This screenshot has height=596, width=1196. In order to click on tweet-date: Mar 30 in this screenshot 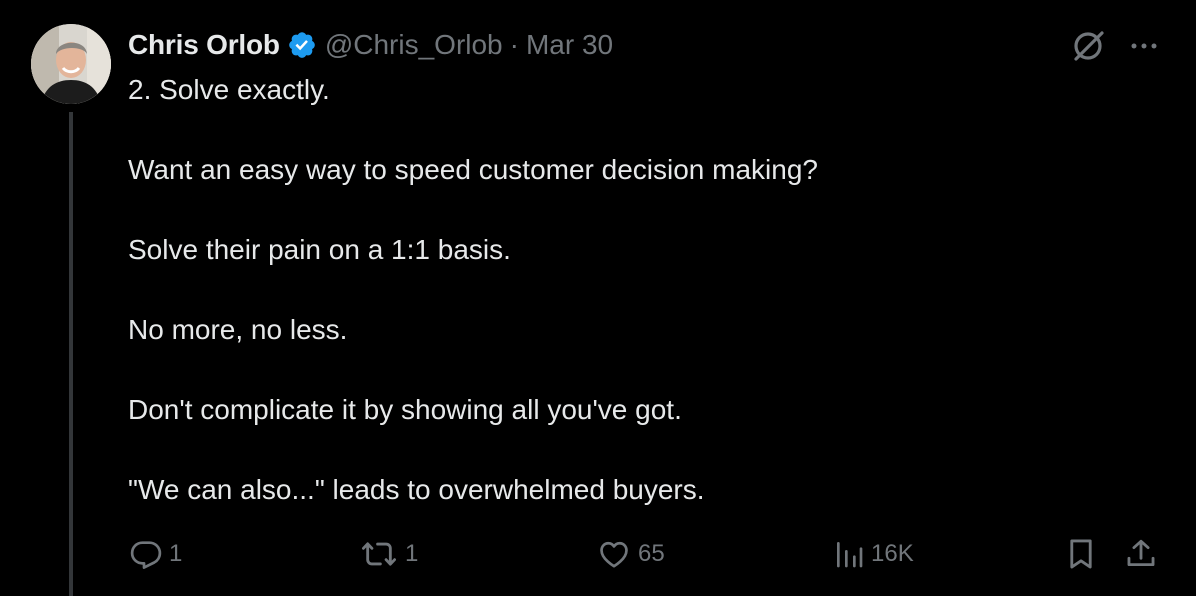, I will do `click(569, 45)`.